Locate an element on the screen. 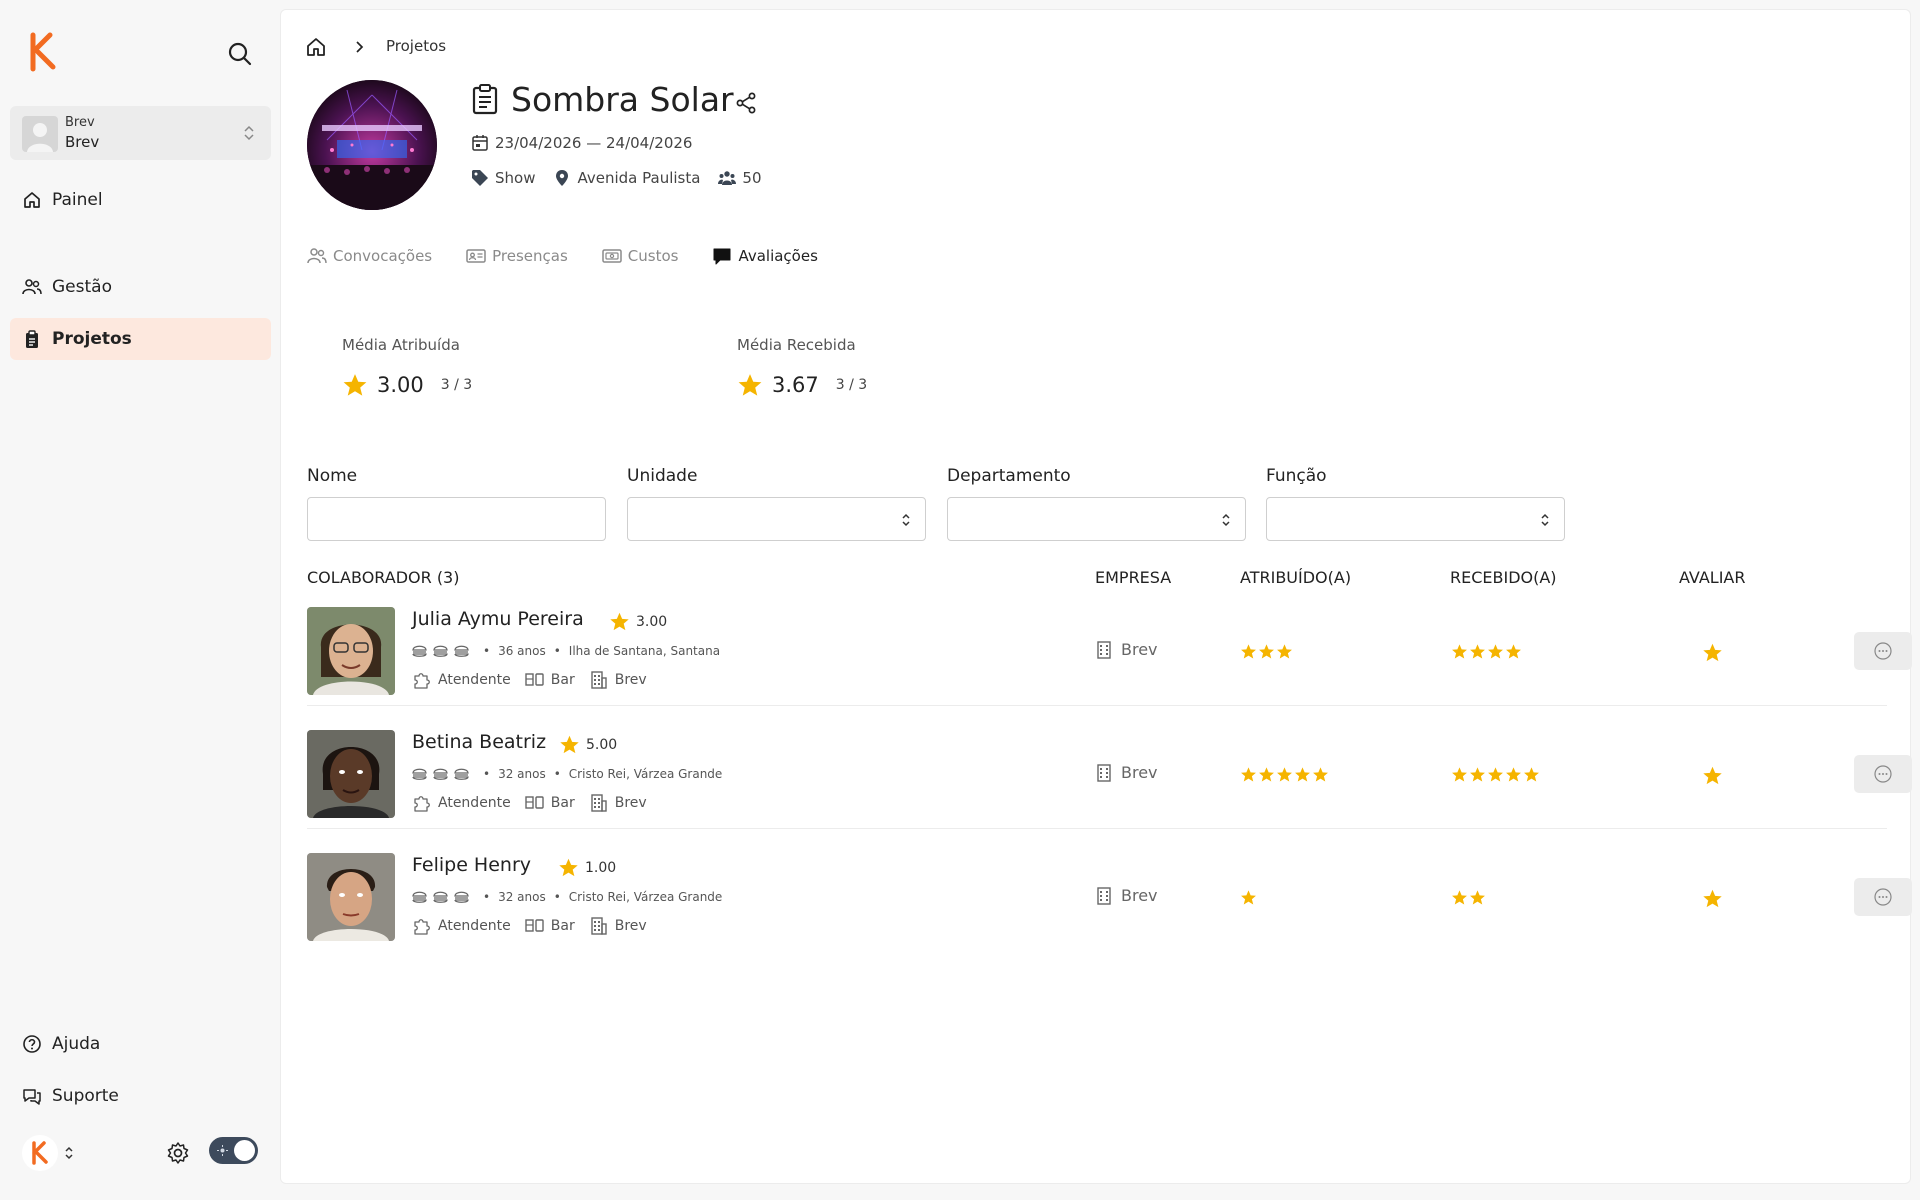 The image size is (1920, 1200). home-icon is located at coordinates (316, 47).